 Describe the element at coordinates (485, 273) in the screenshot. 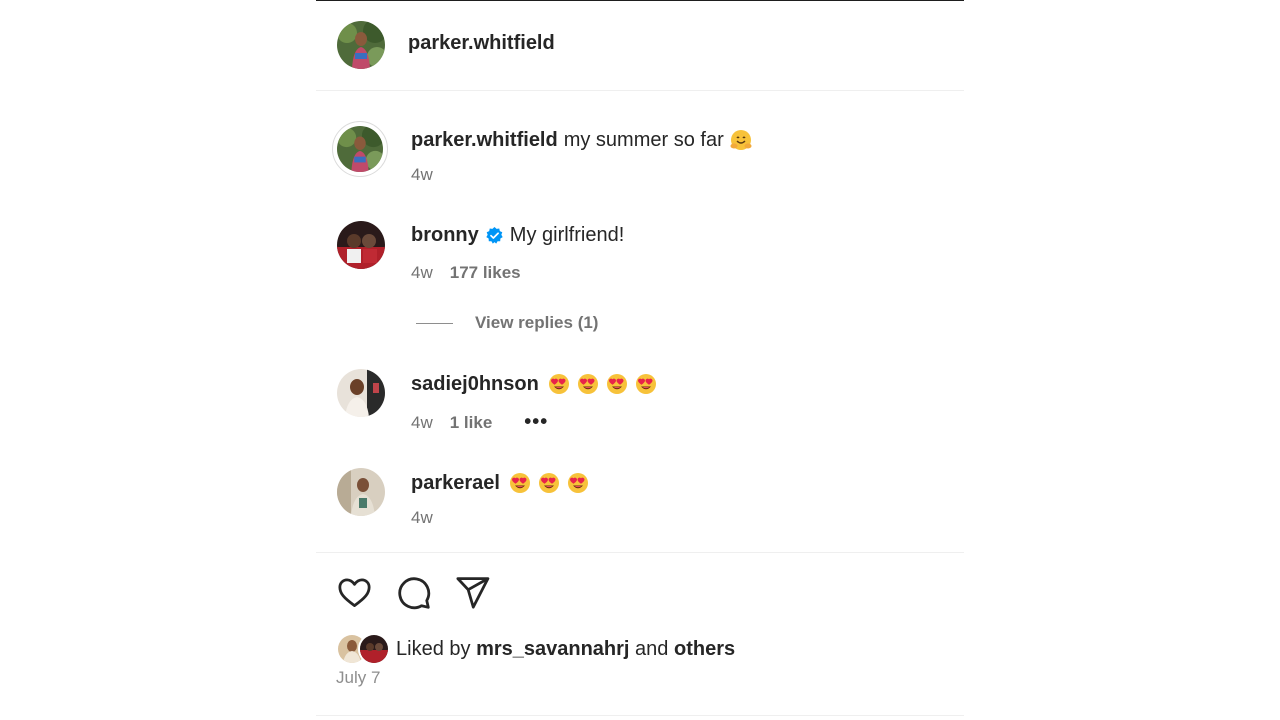

I see `comment-likes: 177 likes` at that location.